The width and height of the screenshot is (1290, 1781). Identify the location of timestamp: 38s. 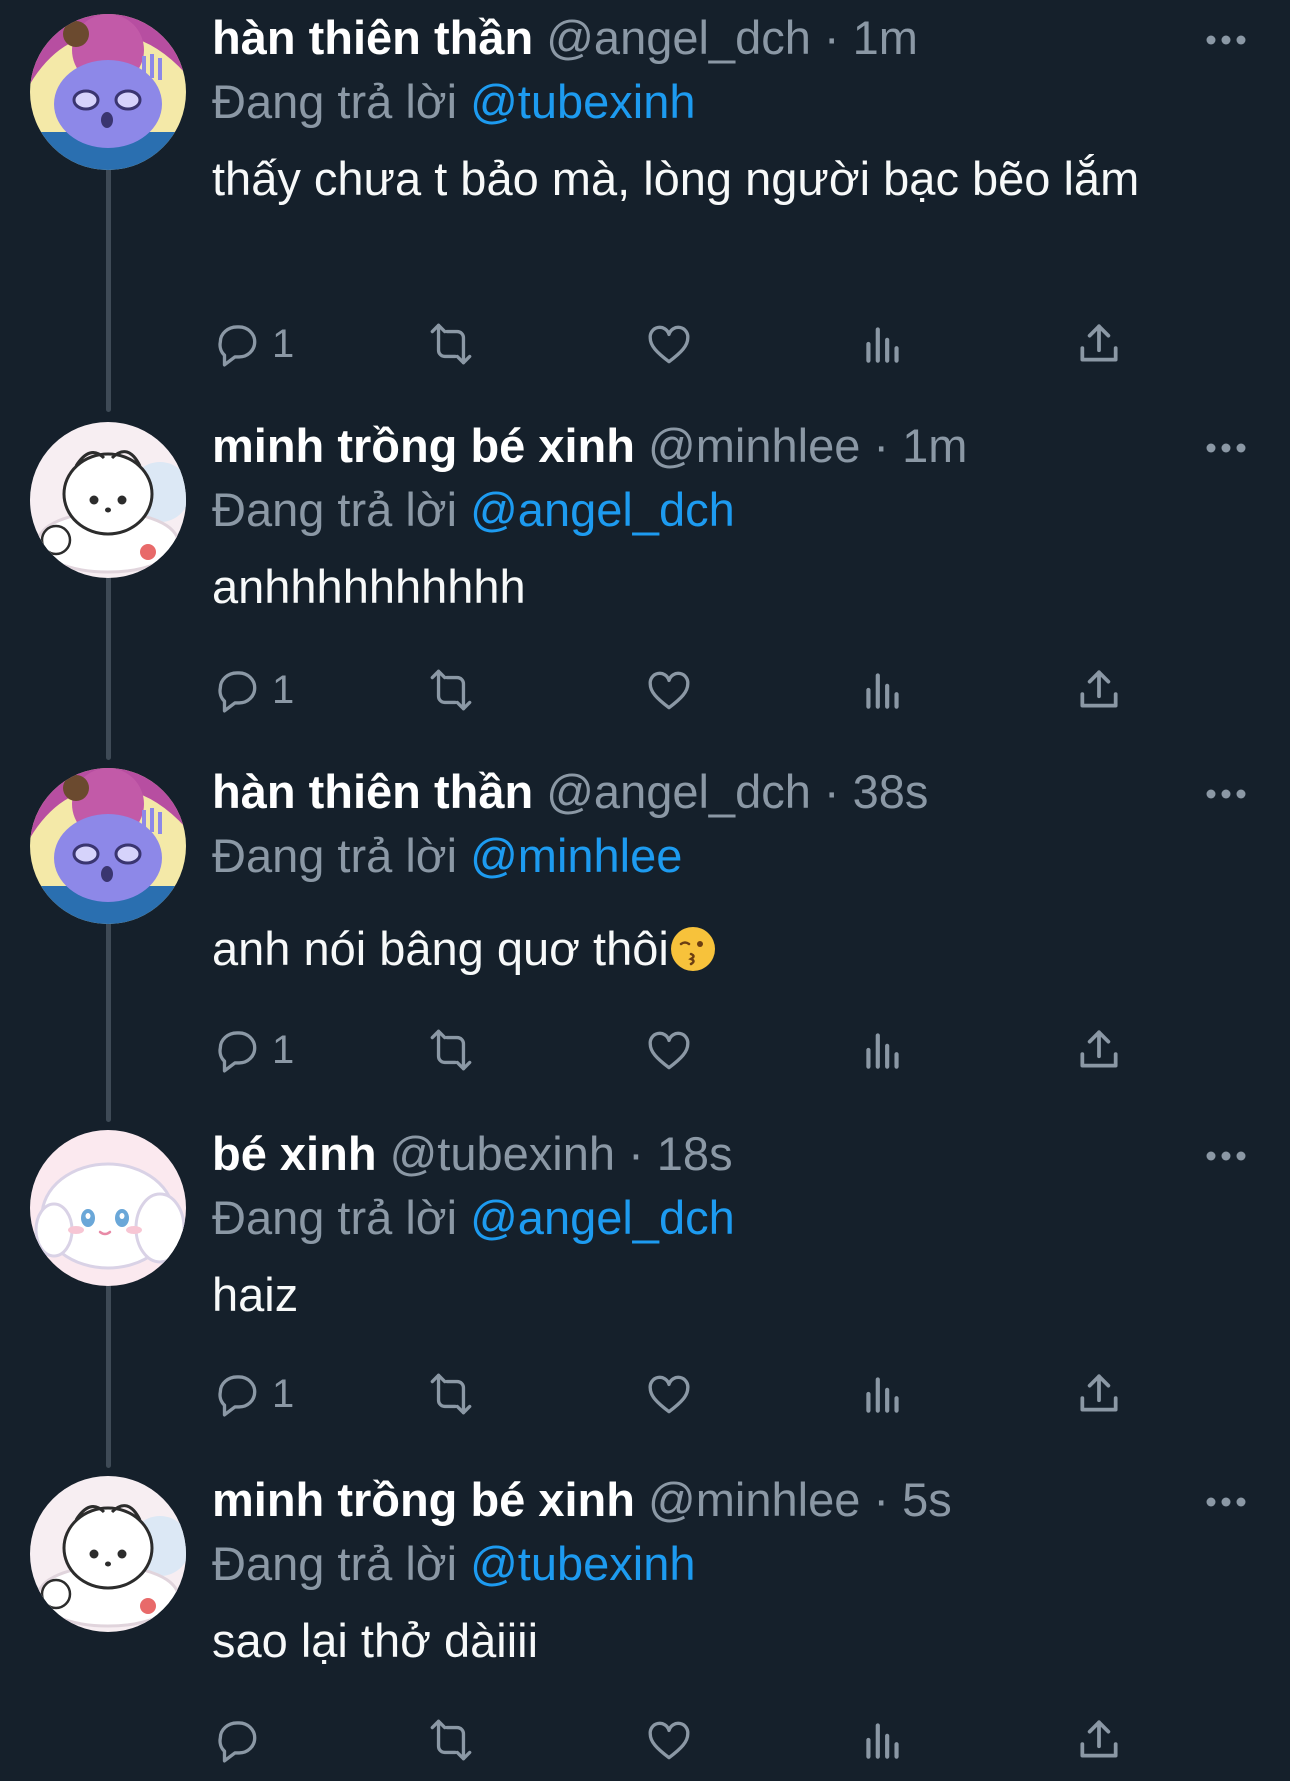
(891, 791).